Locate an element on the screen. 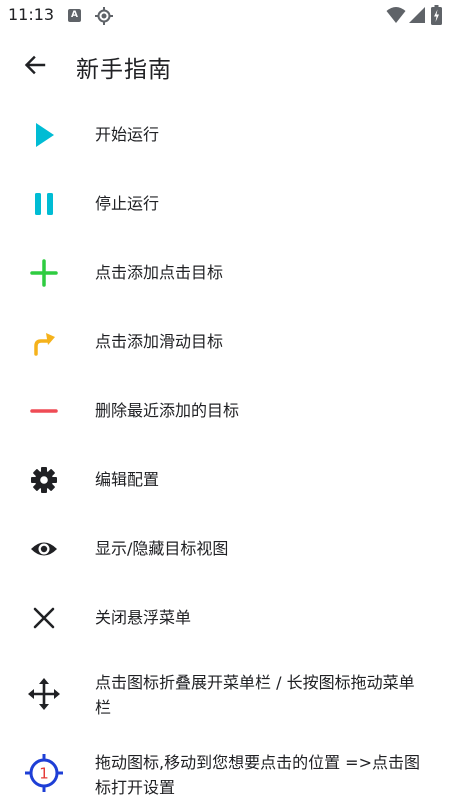 This screenshot has height=800, width=450. target-icon-number: 1 is located at coordinates (44, 774).